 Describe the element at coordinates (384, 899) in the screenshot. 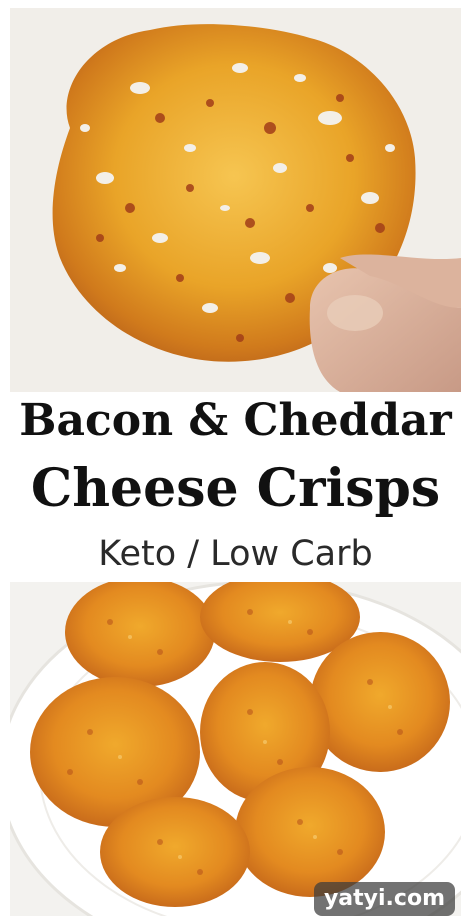

I see `watermark: yatyi.com` at that location.